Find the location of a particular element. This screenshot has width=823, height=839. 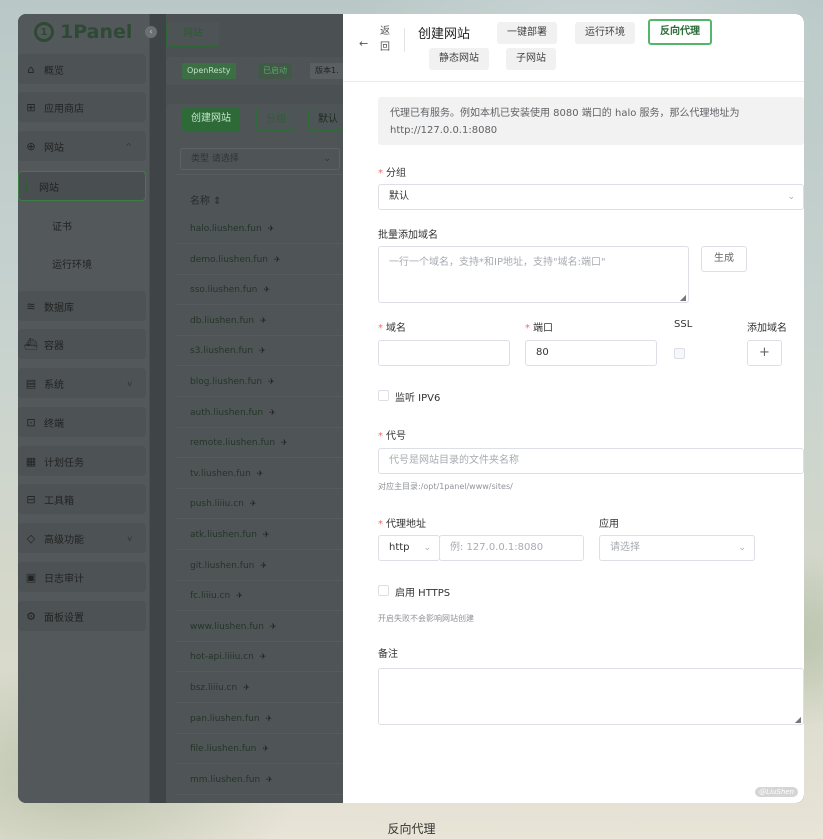

database-icon: ≋ is located at coordinates (31, 306).